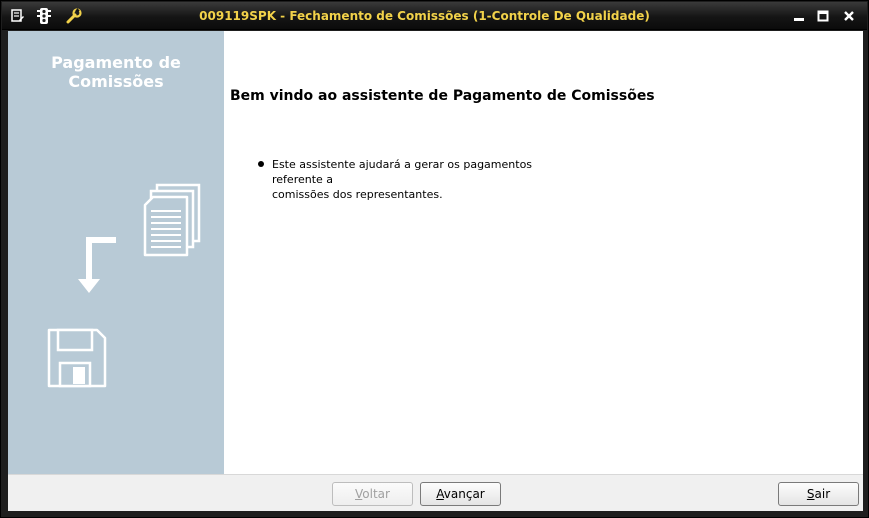 The height and width of the screenshot is (518, 869). Describe the element at coordinates (357, 194) in the screenshot. I see `bullet-text-line2: comissões dos representantes.` at that location.